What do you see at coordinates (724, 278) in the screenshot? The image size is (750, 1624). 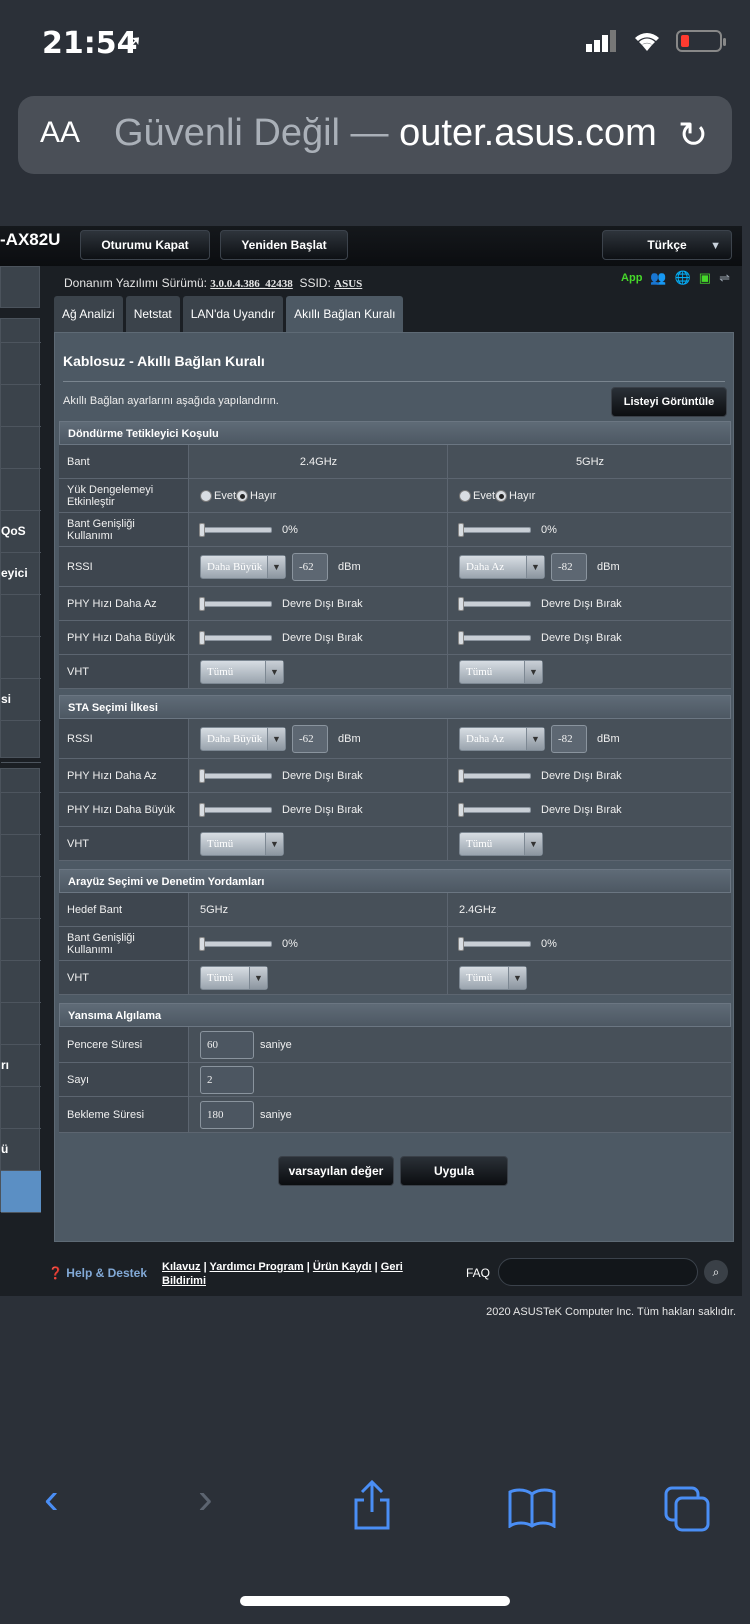 I see `usb-icon: ⇌` at bounding box center [724, 278].